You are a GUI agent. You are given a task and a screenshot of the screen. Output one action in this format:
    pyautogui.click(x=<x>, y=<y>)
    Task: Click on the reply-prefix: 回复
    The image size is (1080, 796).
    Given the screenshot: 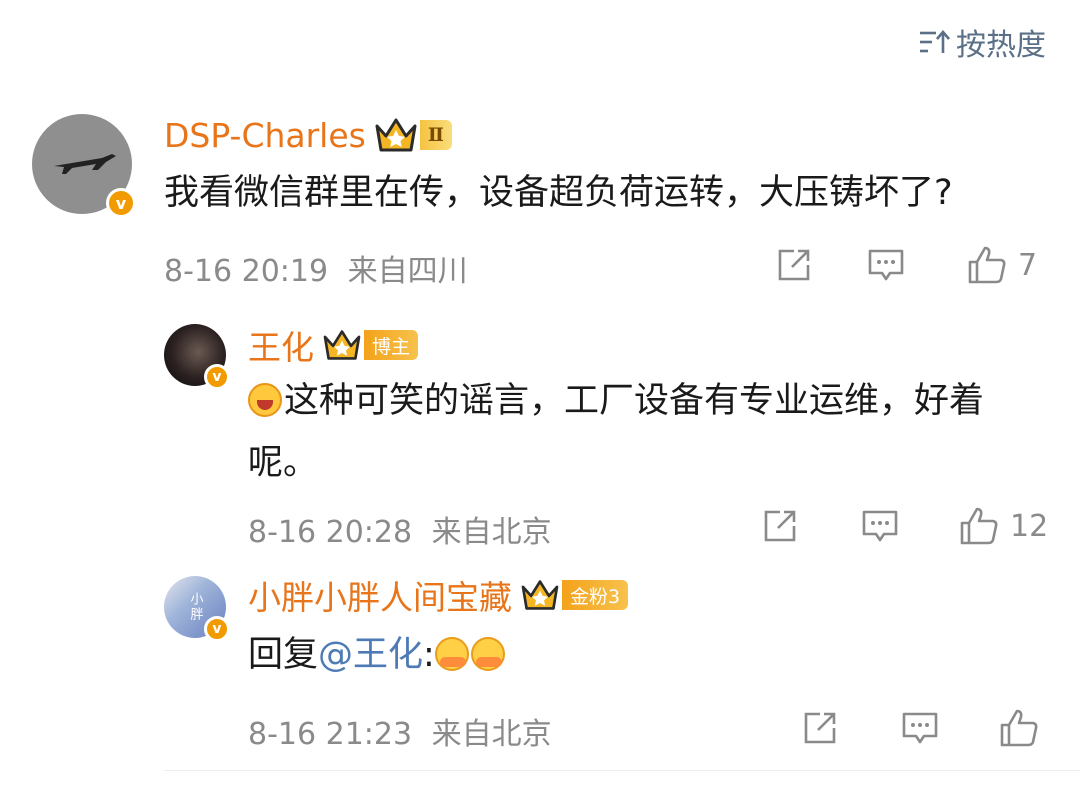 What is the action you would take?
    pyautogui.click(x=283, y=655)
    